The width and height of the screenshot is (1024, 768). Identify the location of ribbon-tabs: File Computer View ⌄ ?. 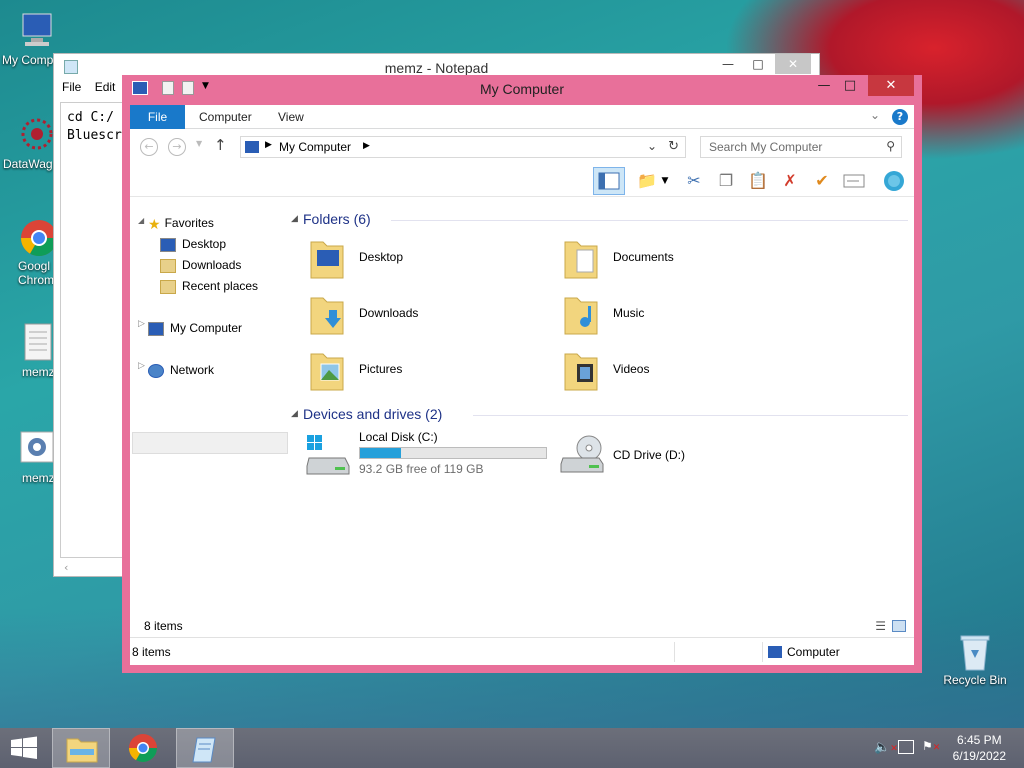
(522, 117).